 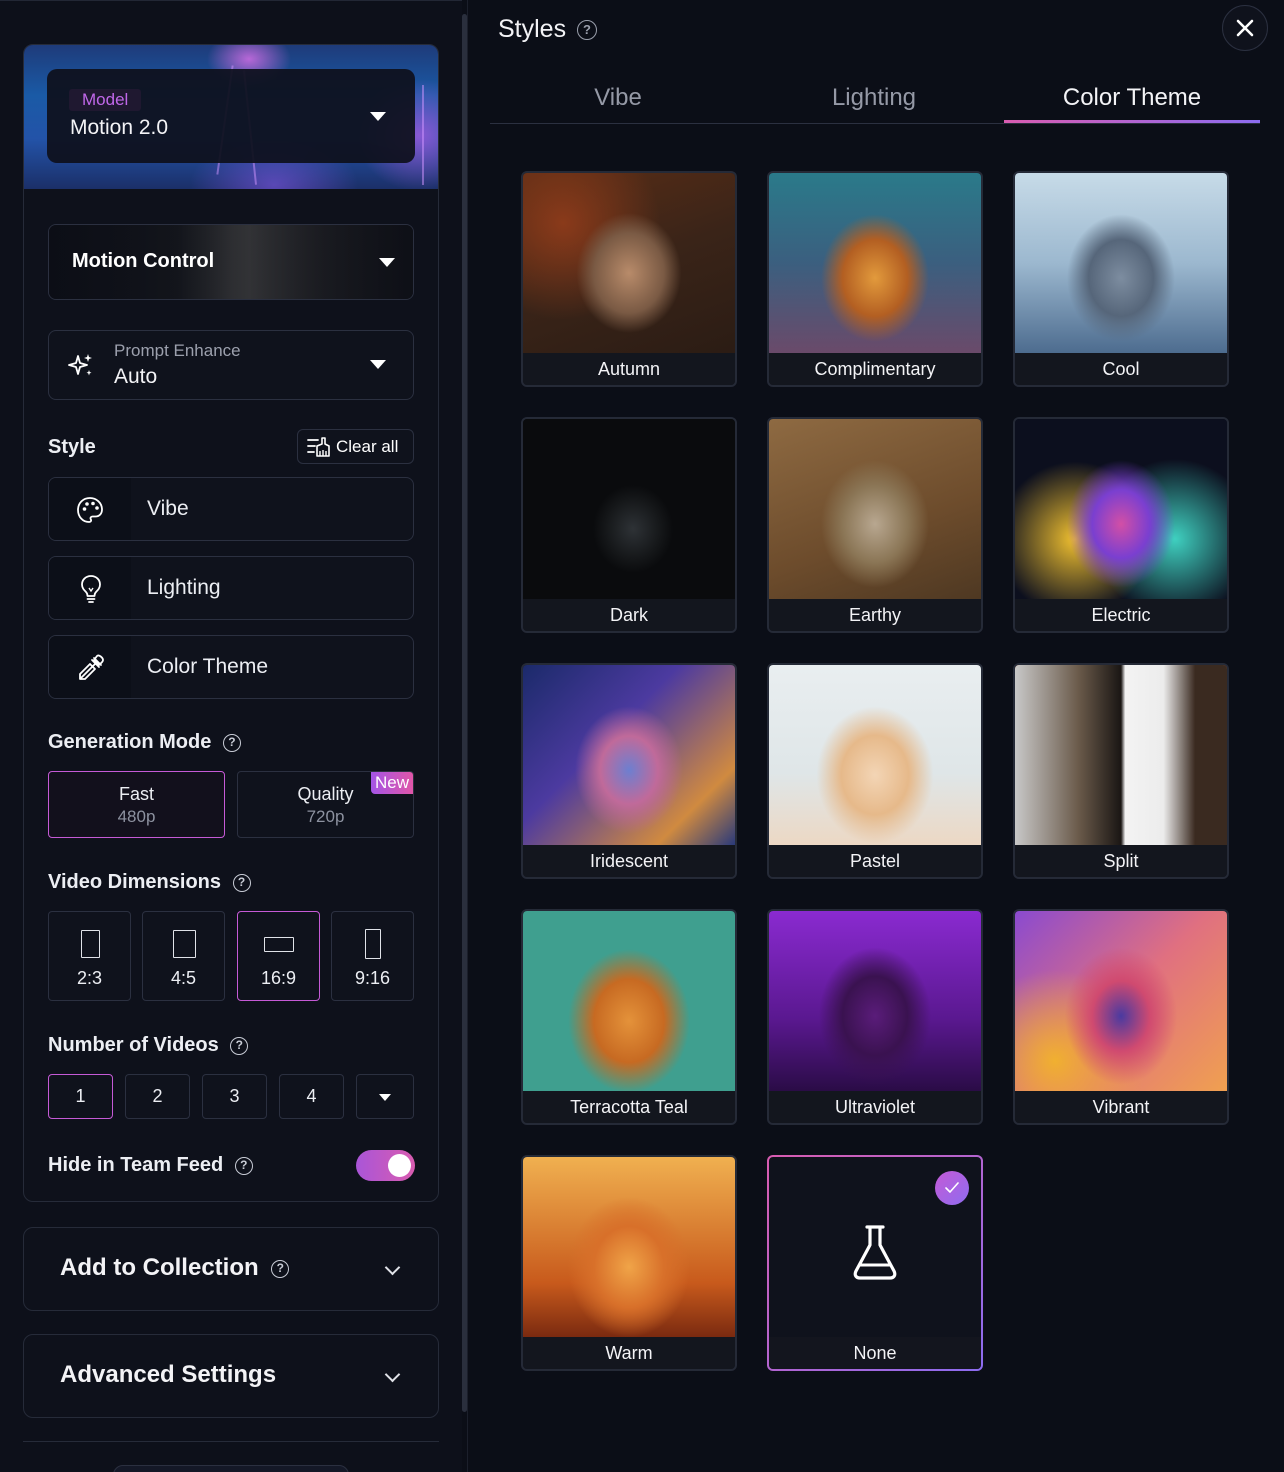 What do you see at coordinates (391, 783) in the screenshot?
I see `new-badge: New` at bounding box center [391, 783].